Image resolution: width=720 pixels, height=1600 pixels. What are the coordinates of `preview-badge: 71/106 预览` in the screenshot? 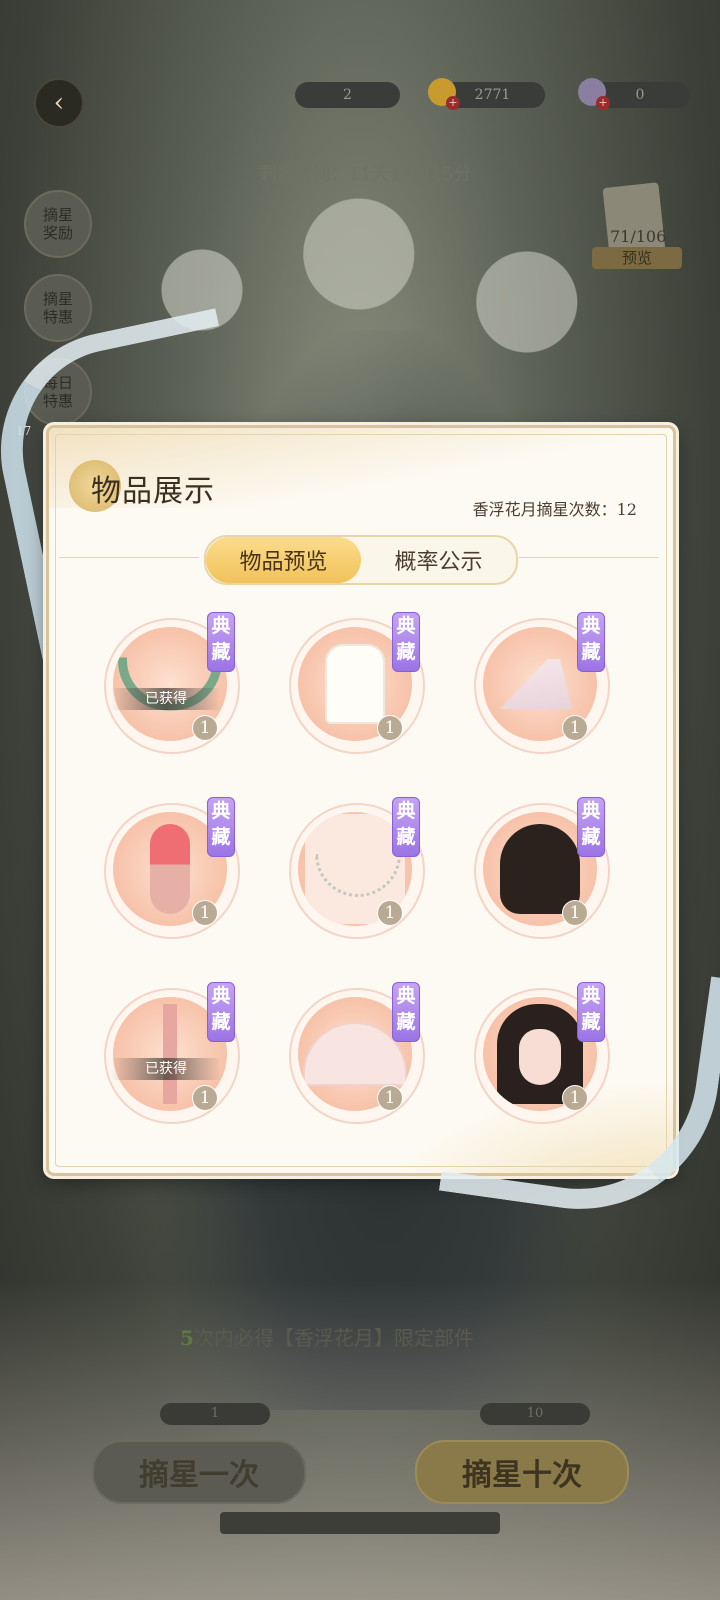 It's located at (637, 228).